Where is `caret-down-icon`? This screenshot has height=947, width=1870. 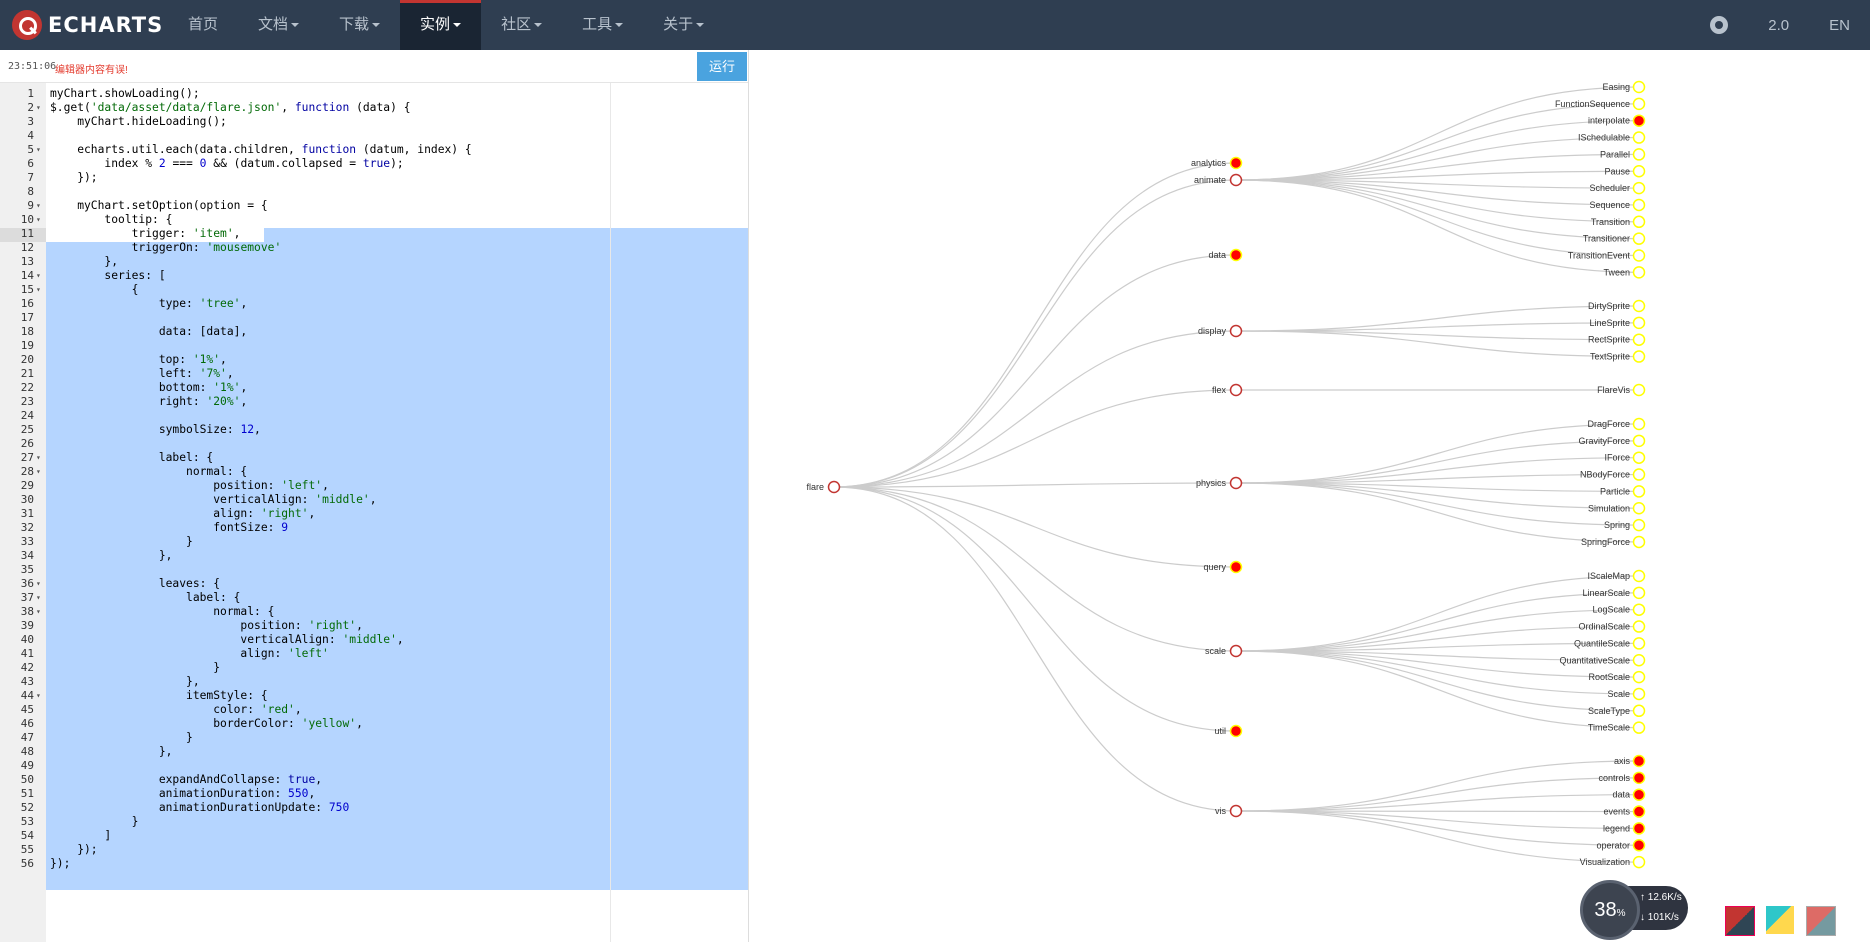 caret-down-icon is located at coordinates (700, 25).